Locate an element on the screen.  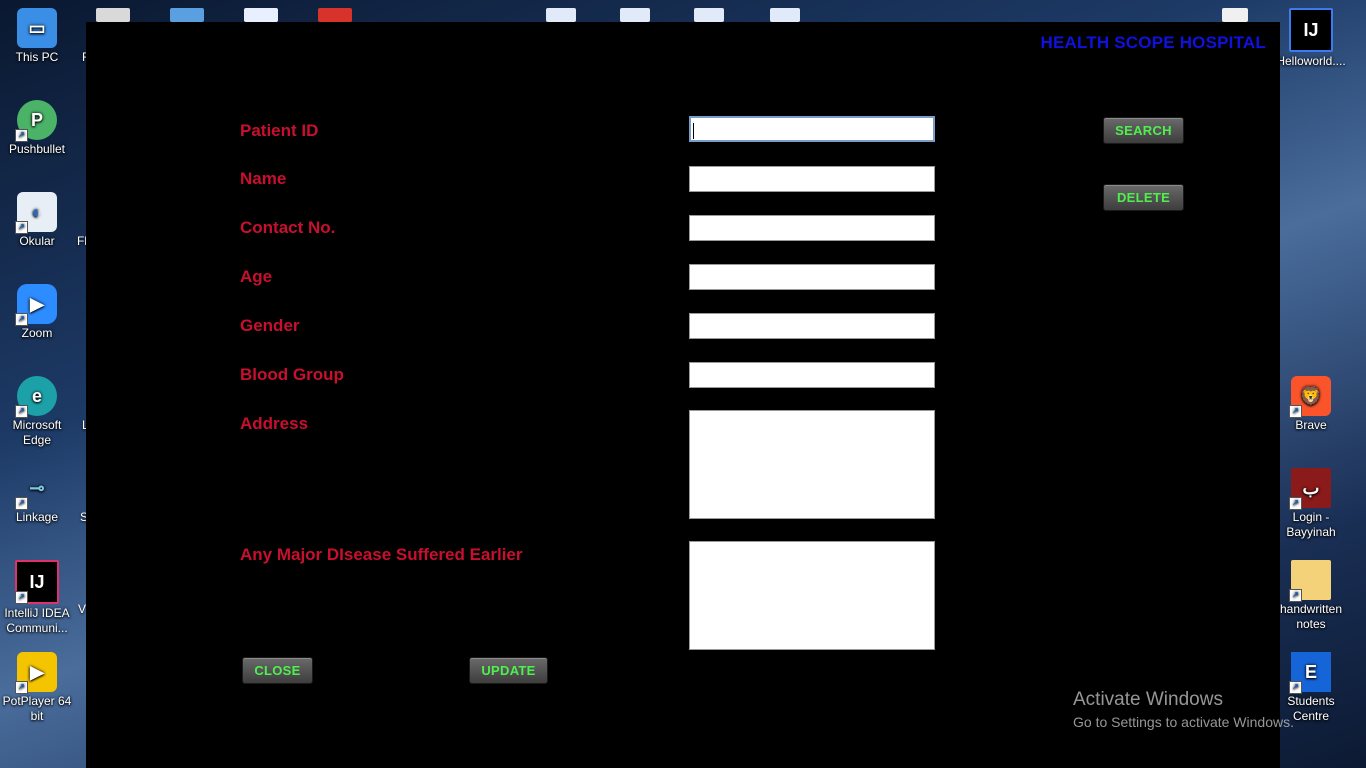
age-label: Age is located at coordinates (256, 276).